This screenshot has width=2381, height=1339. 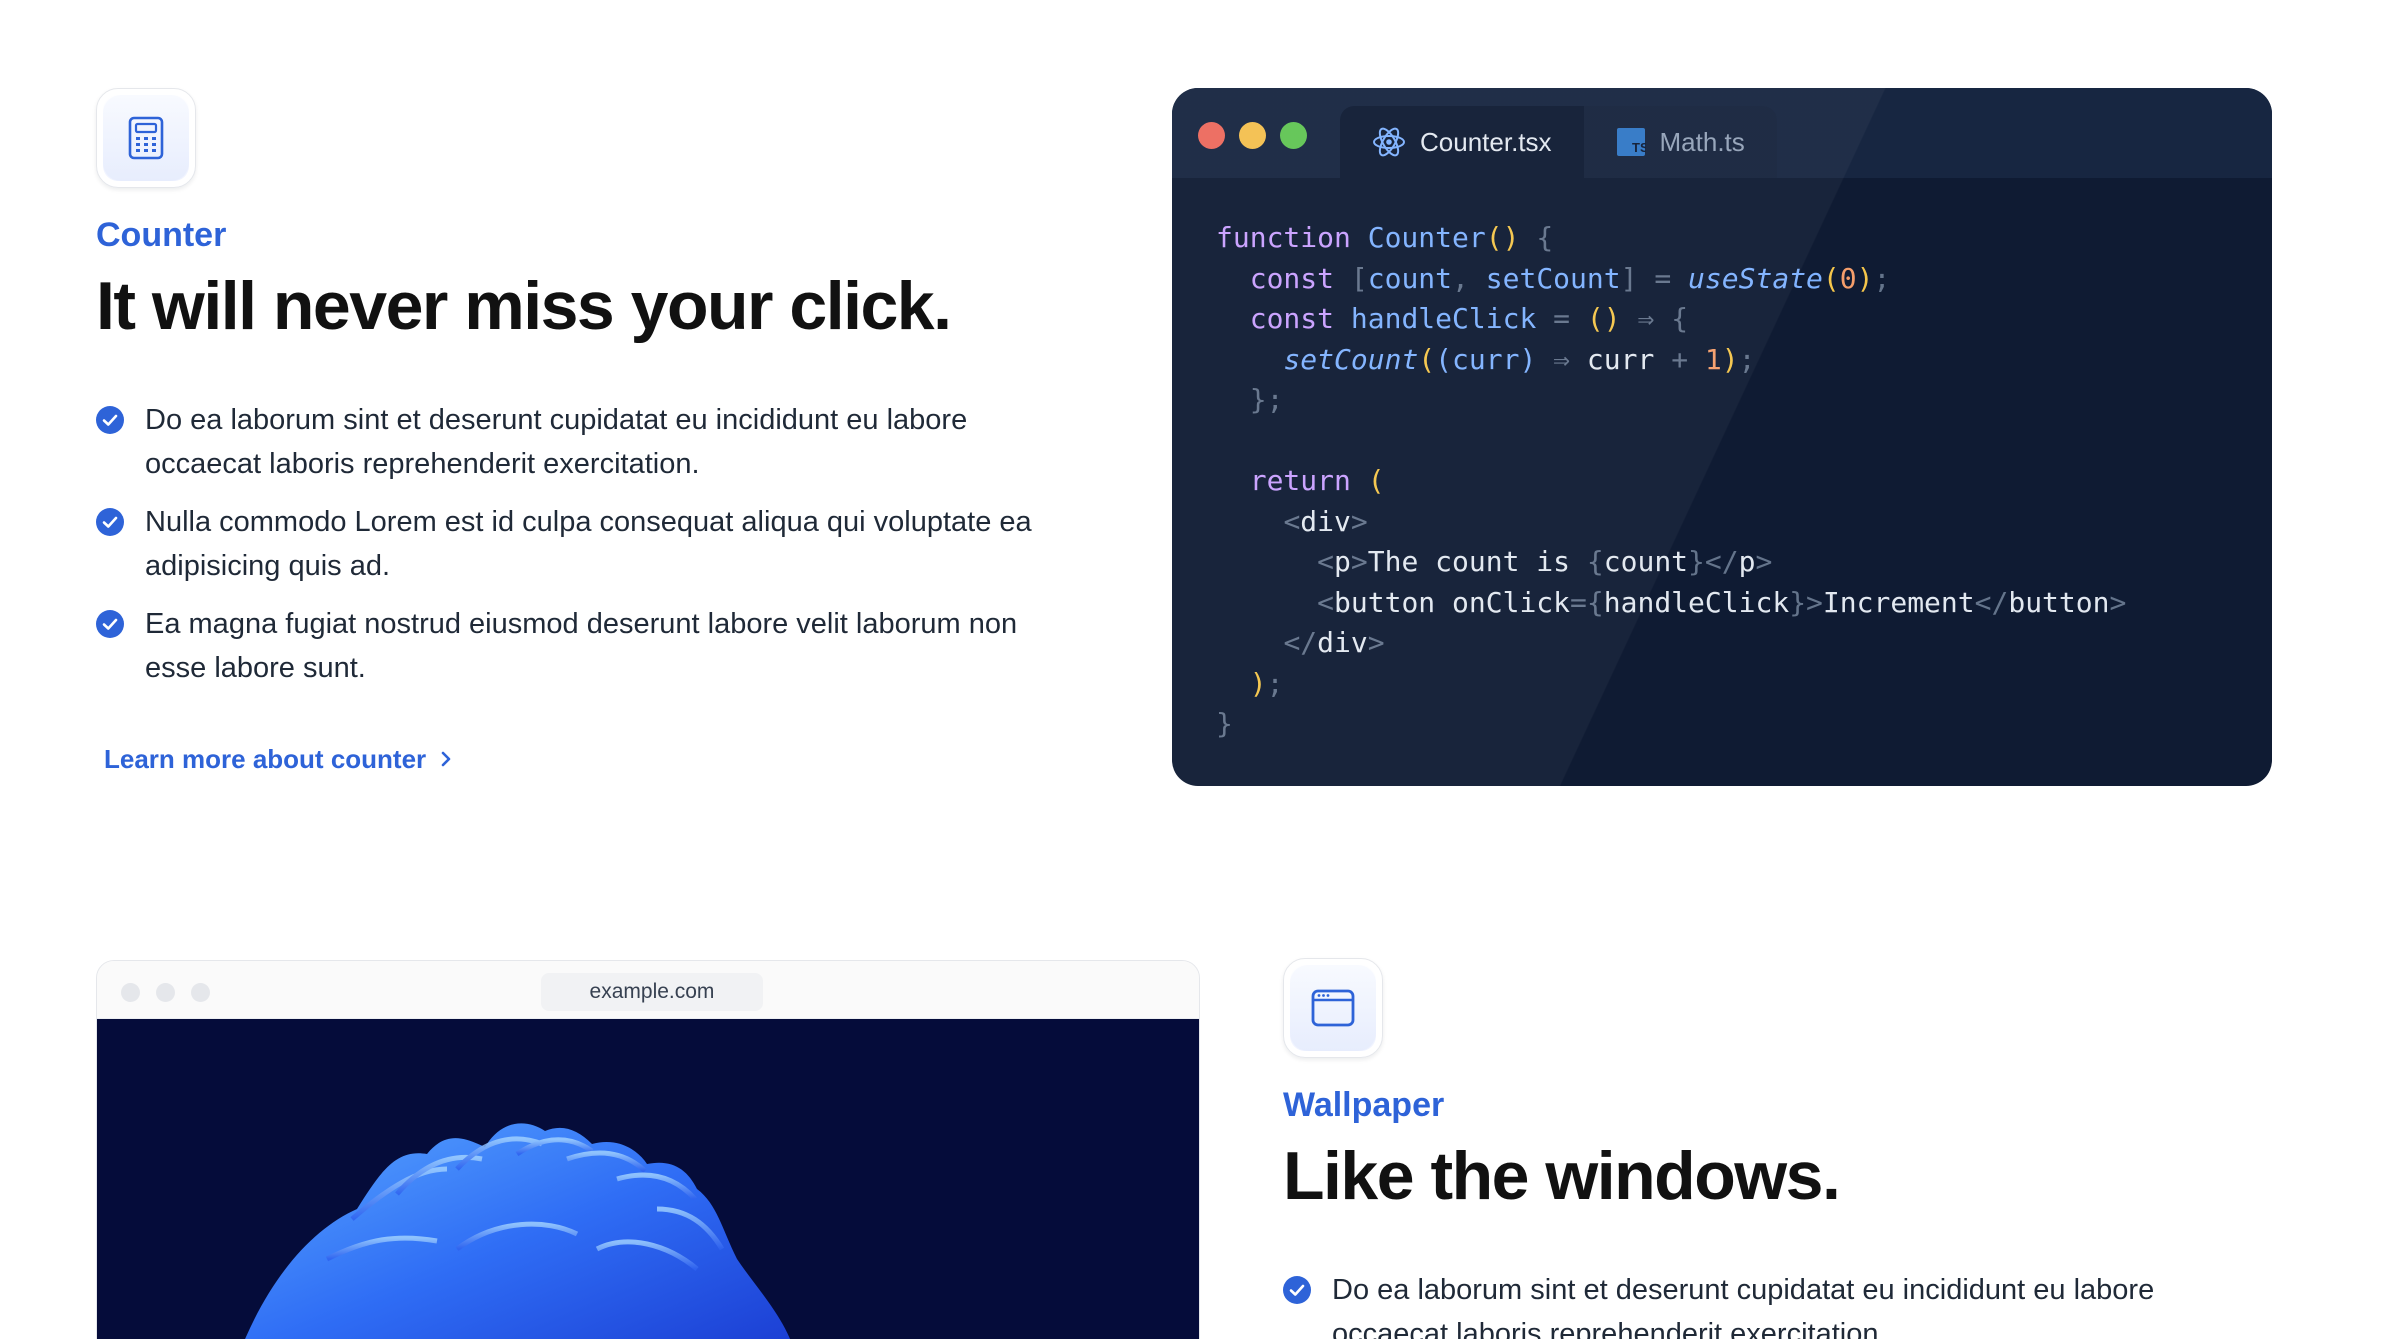 I want to click on chevron-right-icon, so click(x=446, y=759).